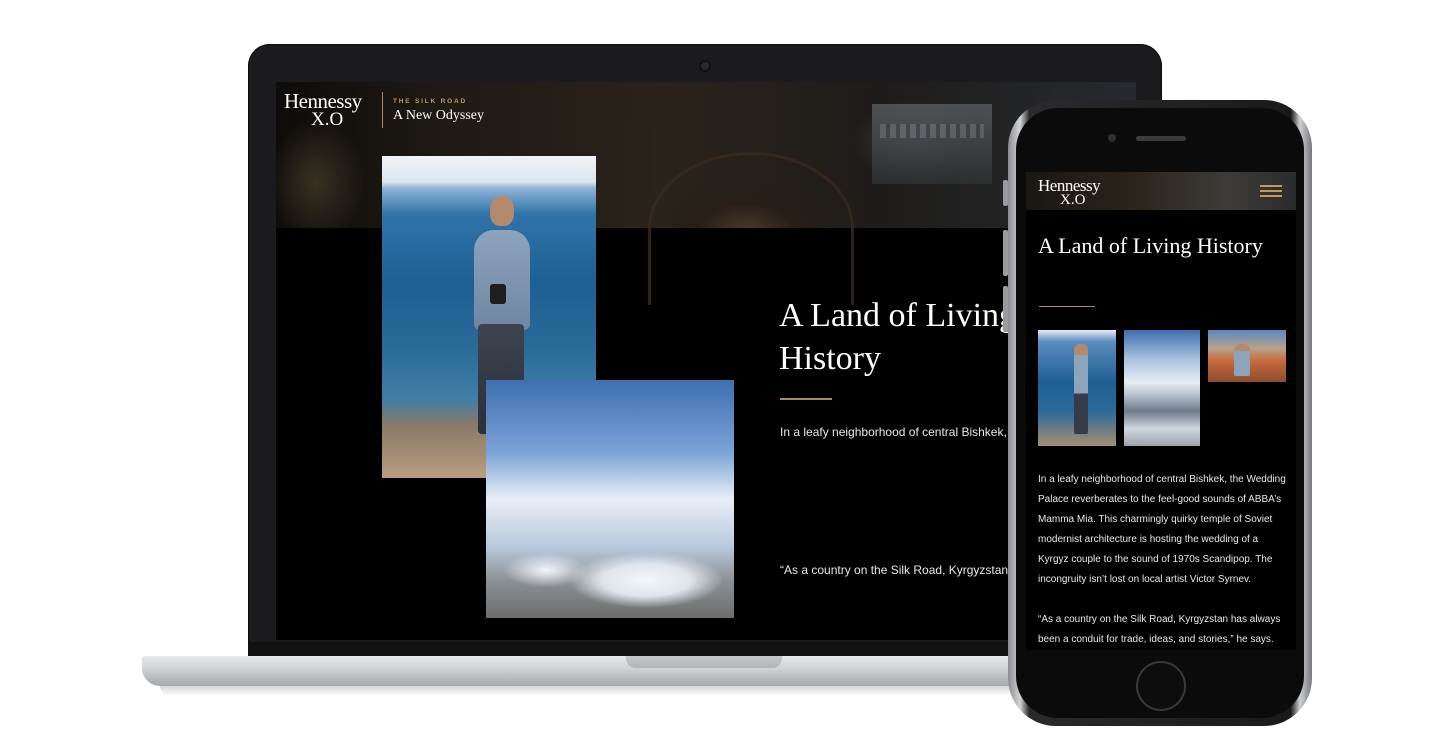 This screenshot has width=1440, height=750. I want to click on logo-divider, so click(382, 110).